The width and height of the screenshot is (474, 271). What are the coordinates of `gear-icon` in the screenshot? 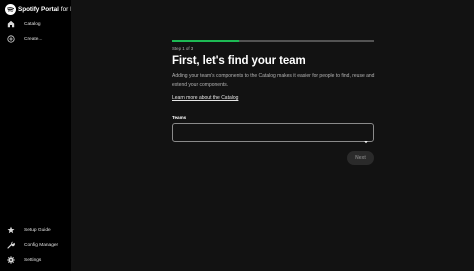 It's located at (11, 260).